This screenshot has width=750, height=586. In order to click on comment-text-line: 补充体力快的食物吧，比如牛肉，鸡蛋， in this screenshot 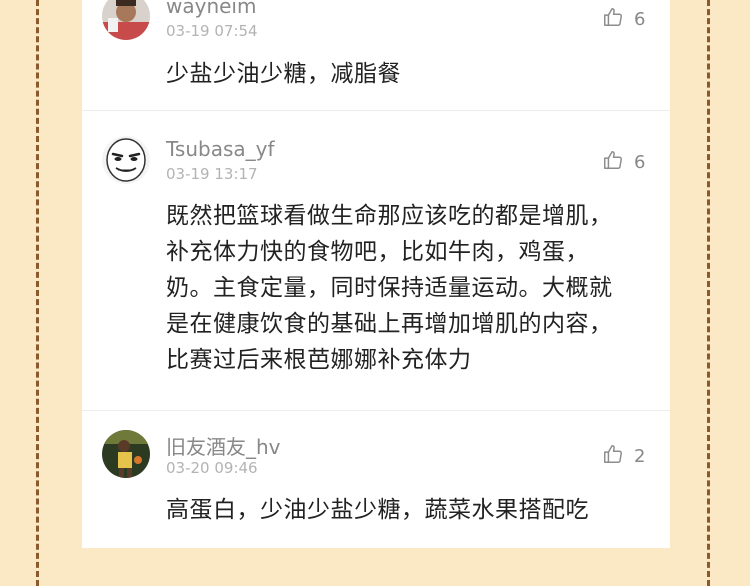, I will do `click(377, 252)`.